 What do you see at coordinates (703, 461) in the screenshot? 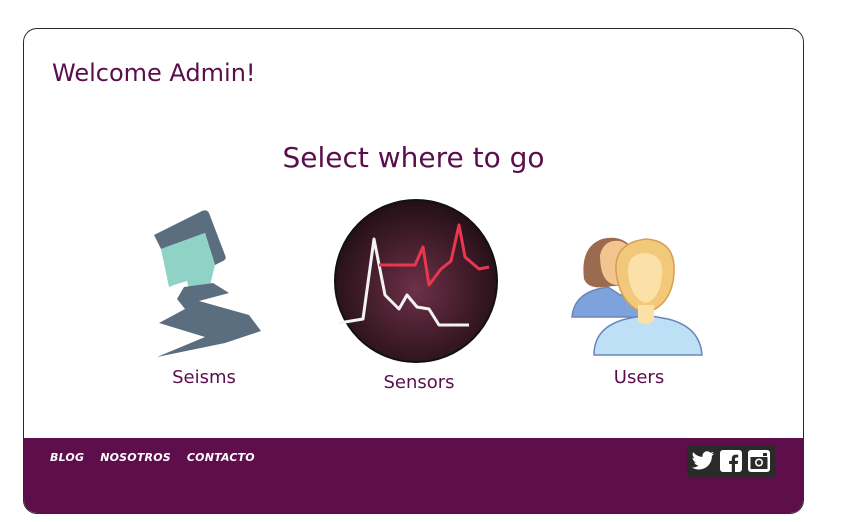
I see `twitter-icon` at bounding box center [703, 461].